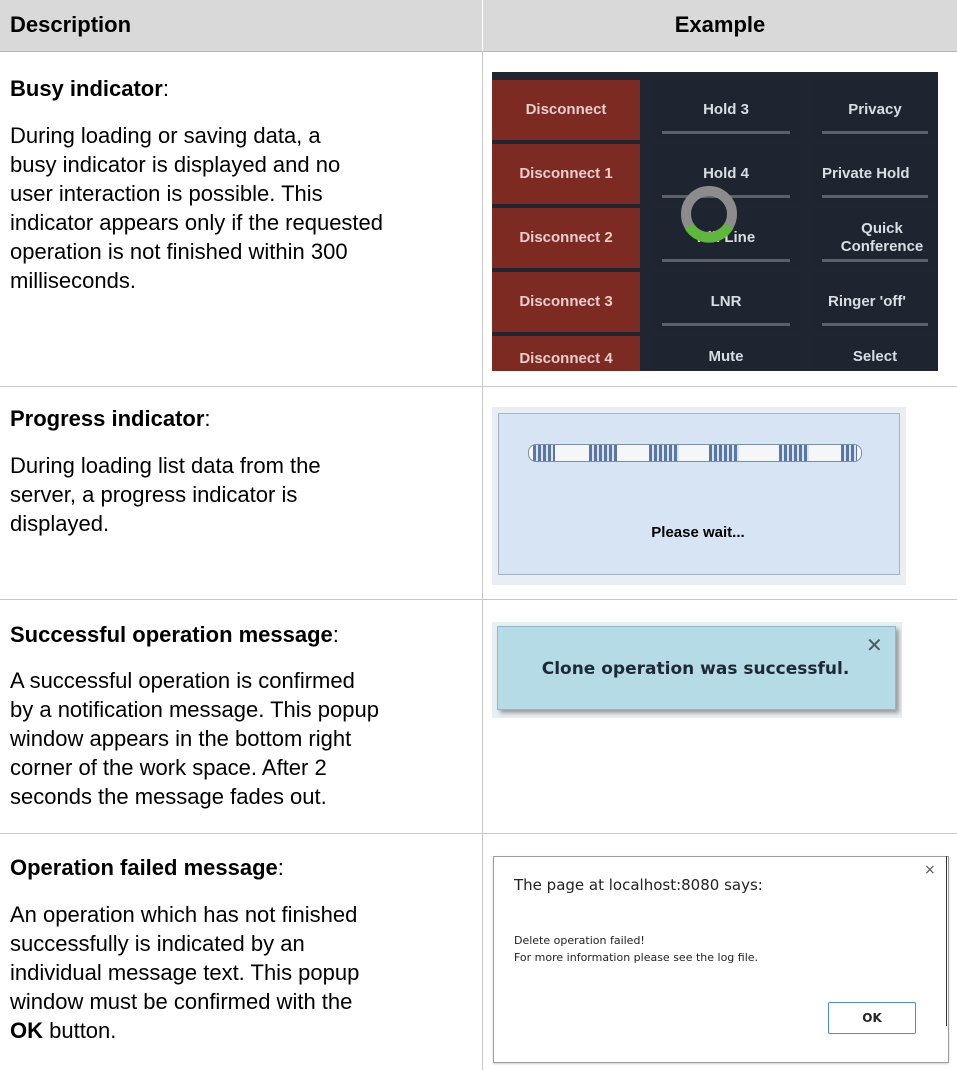  Describe the element at coordinates (168, 767) in the screenshot. I see `body-line: corner of the work space. After 2` at that location.